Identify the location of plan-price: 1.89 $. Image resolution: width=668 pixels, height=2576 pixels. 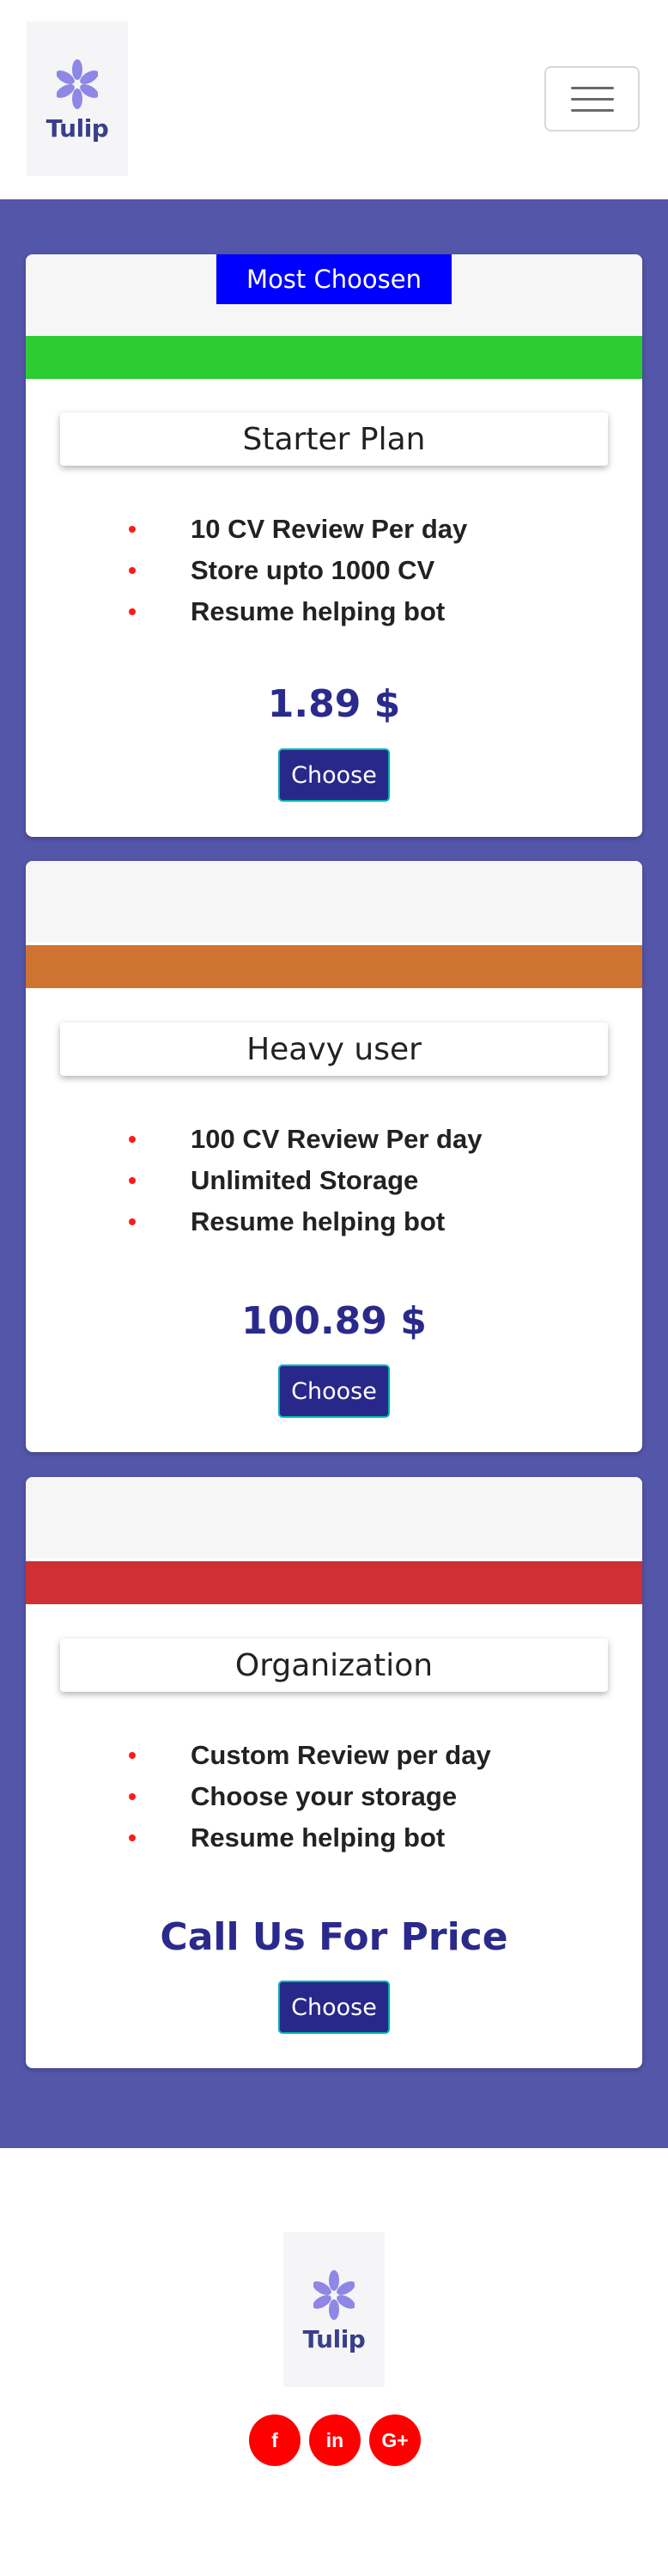
(334, 704).